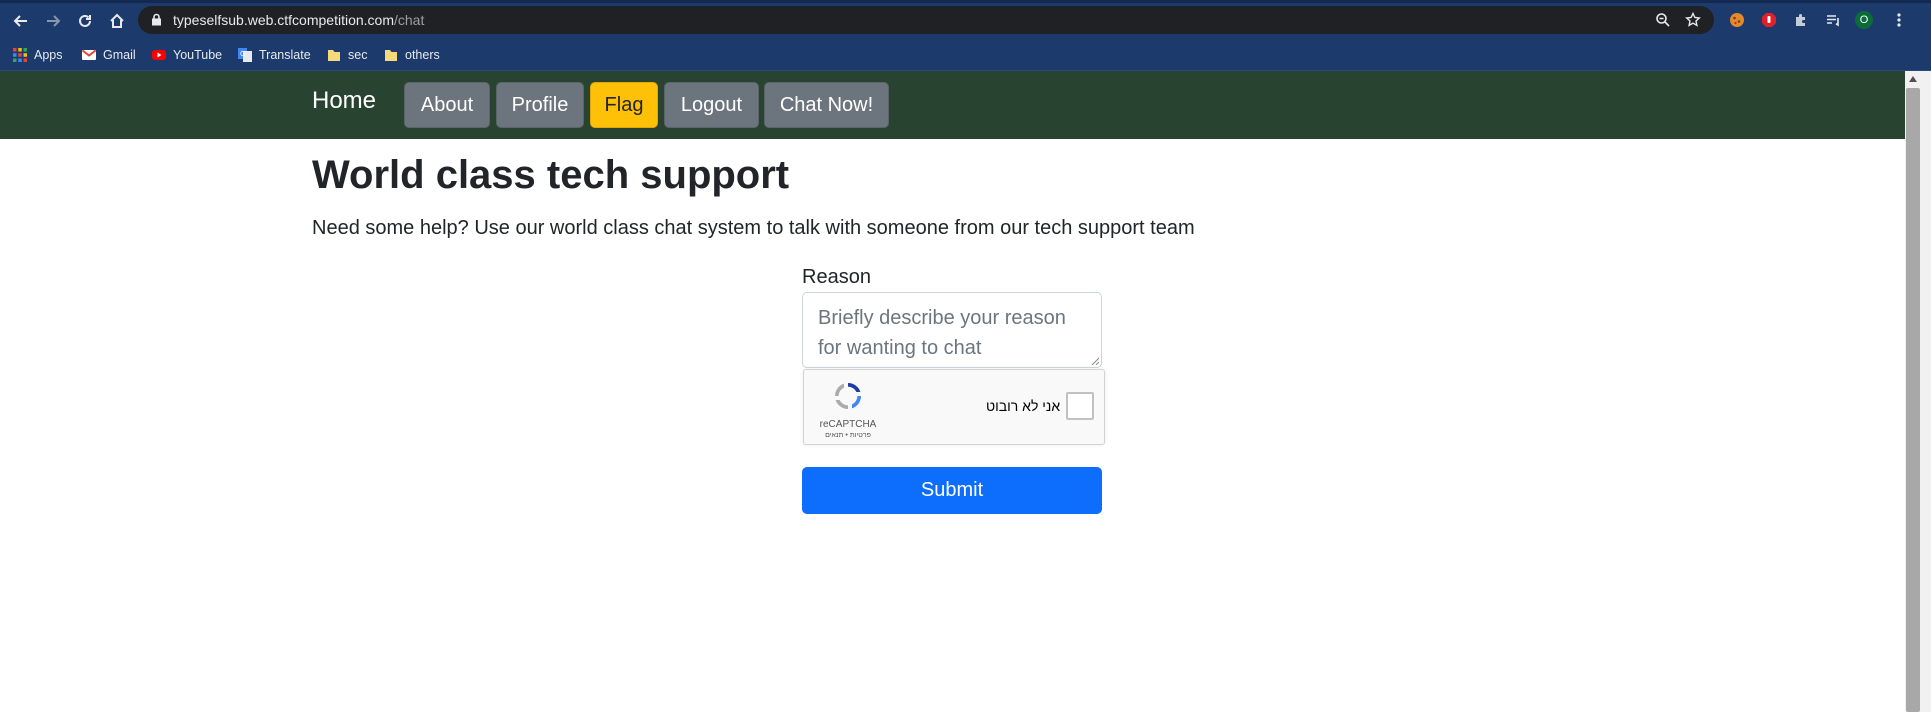 This screenshot has height=712, width=1931. Describe the element at coordinates (926, 20) in the screenshot. I see `address-bar: typeselfsub.web.ctfcompetition.com/chat` at that location.